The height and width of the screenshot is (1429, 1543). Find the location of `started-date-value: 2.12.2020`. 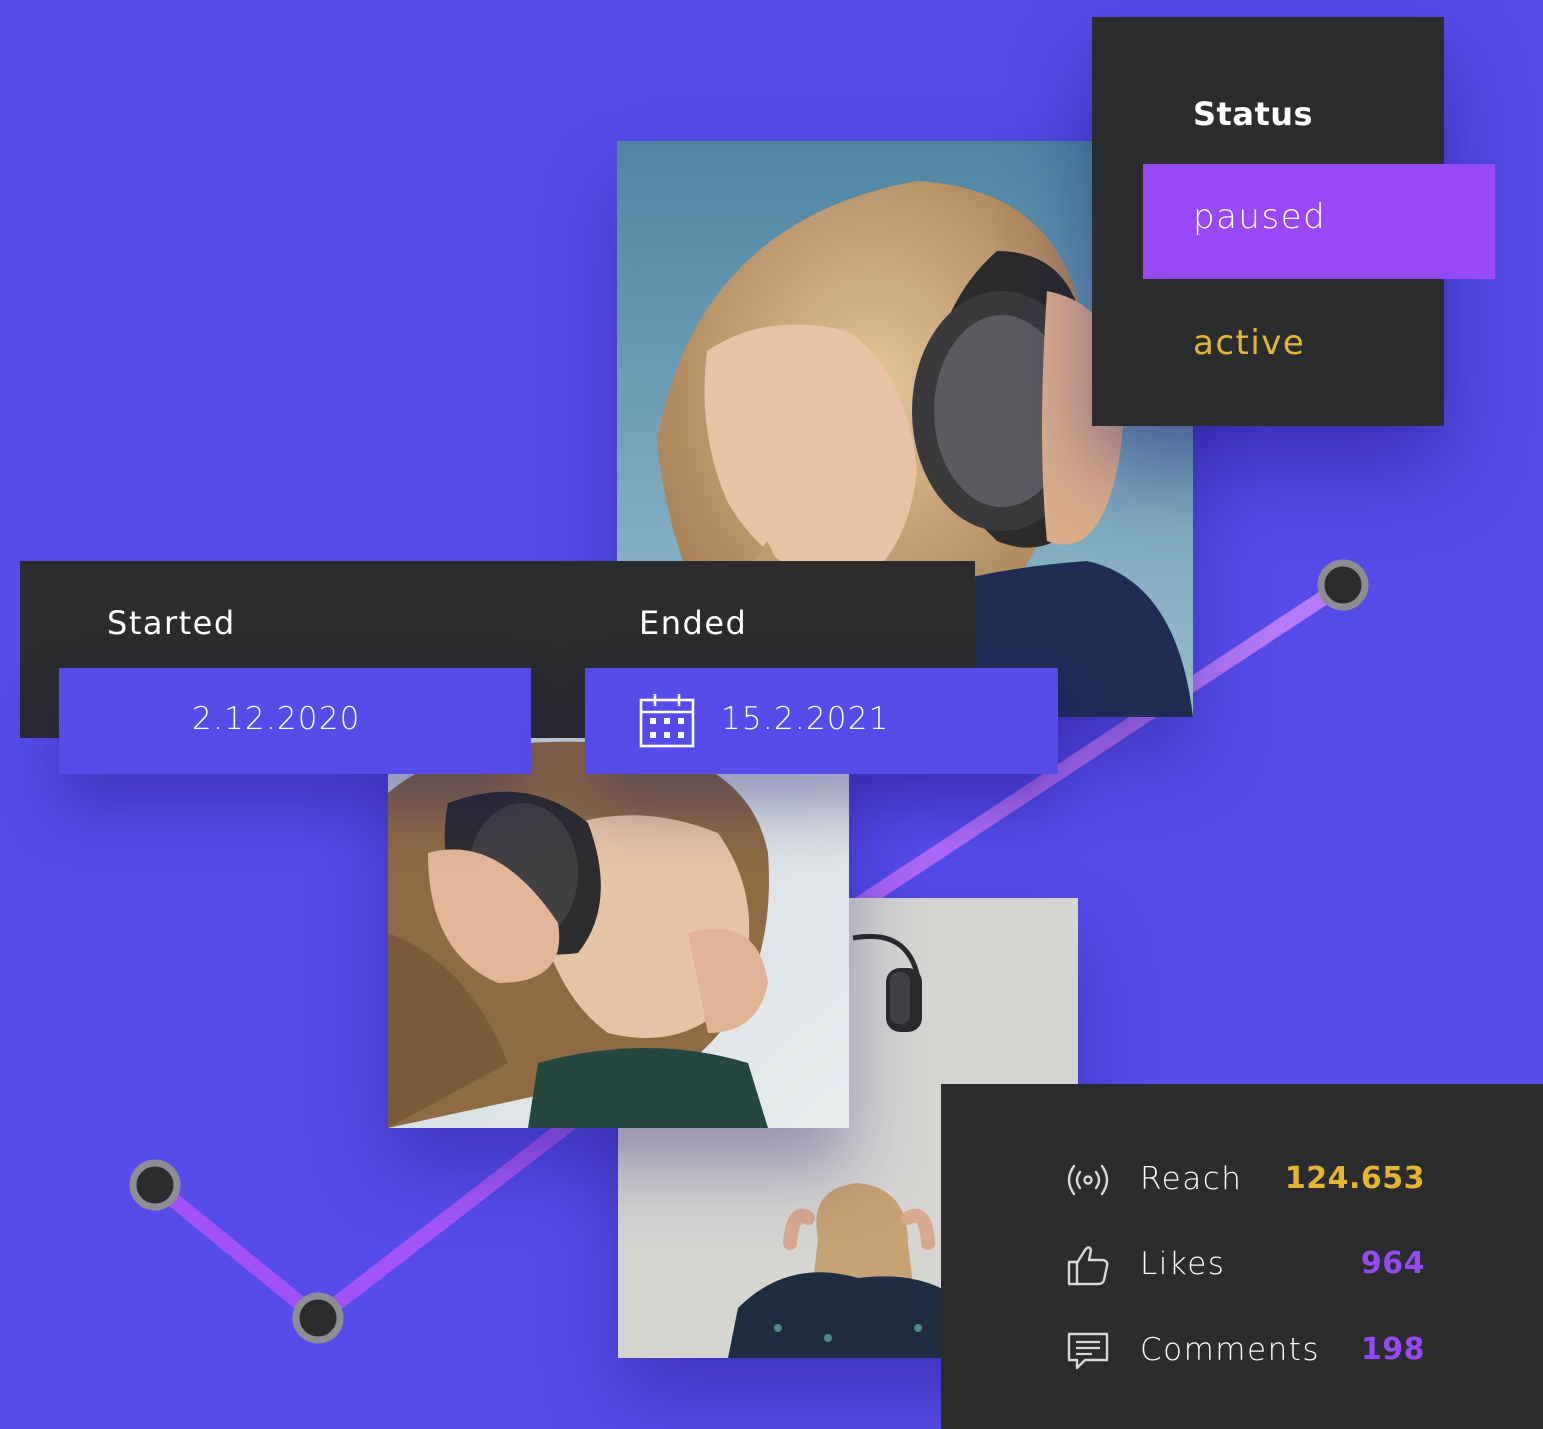

started-date-value: 2.12.2020 is located at coordinates (276, 719).